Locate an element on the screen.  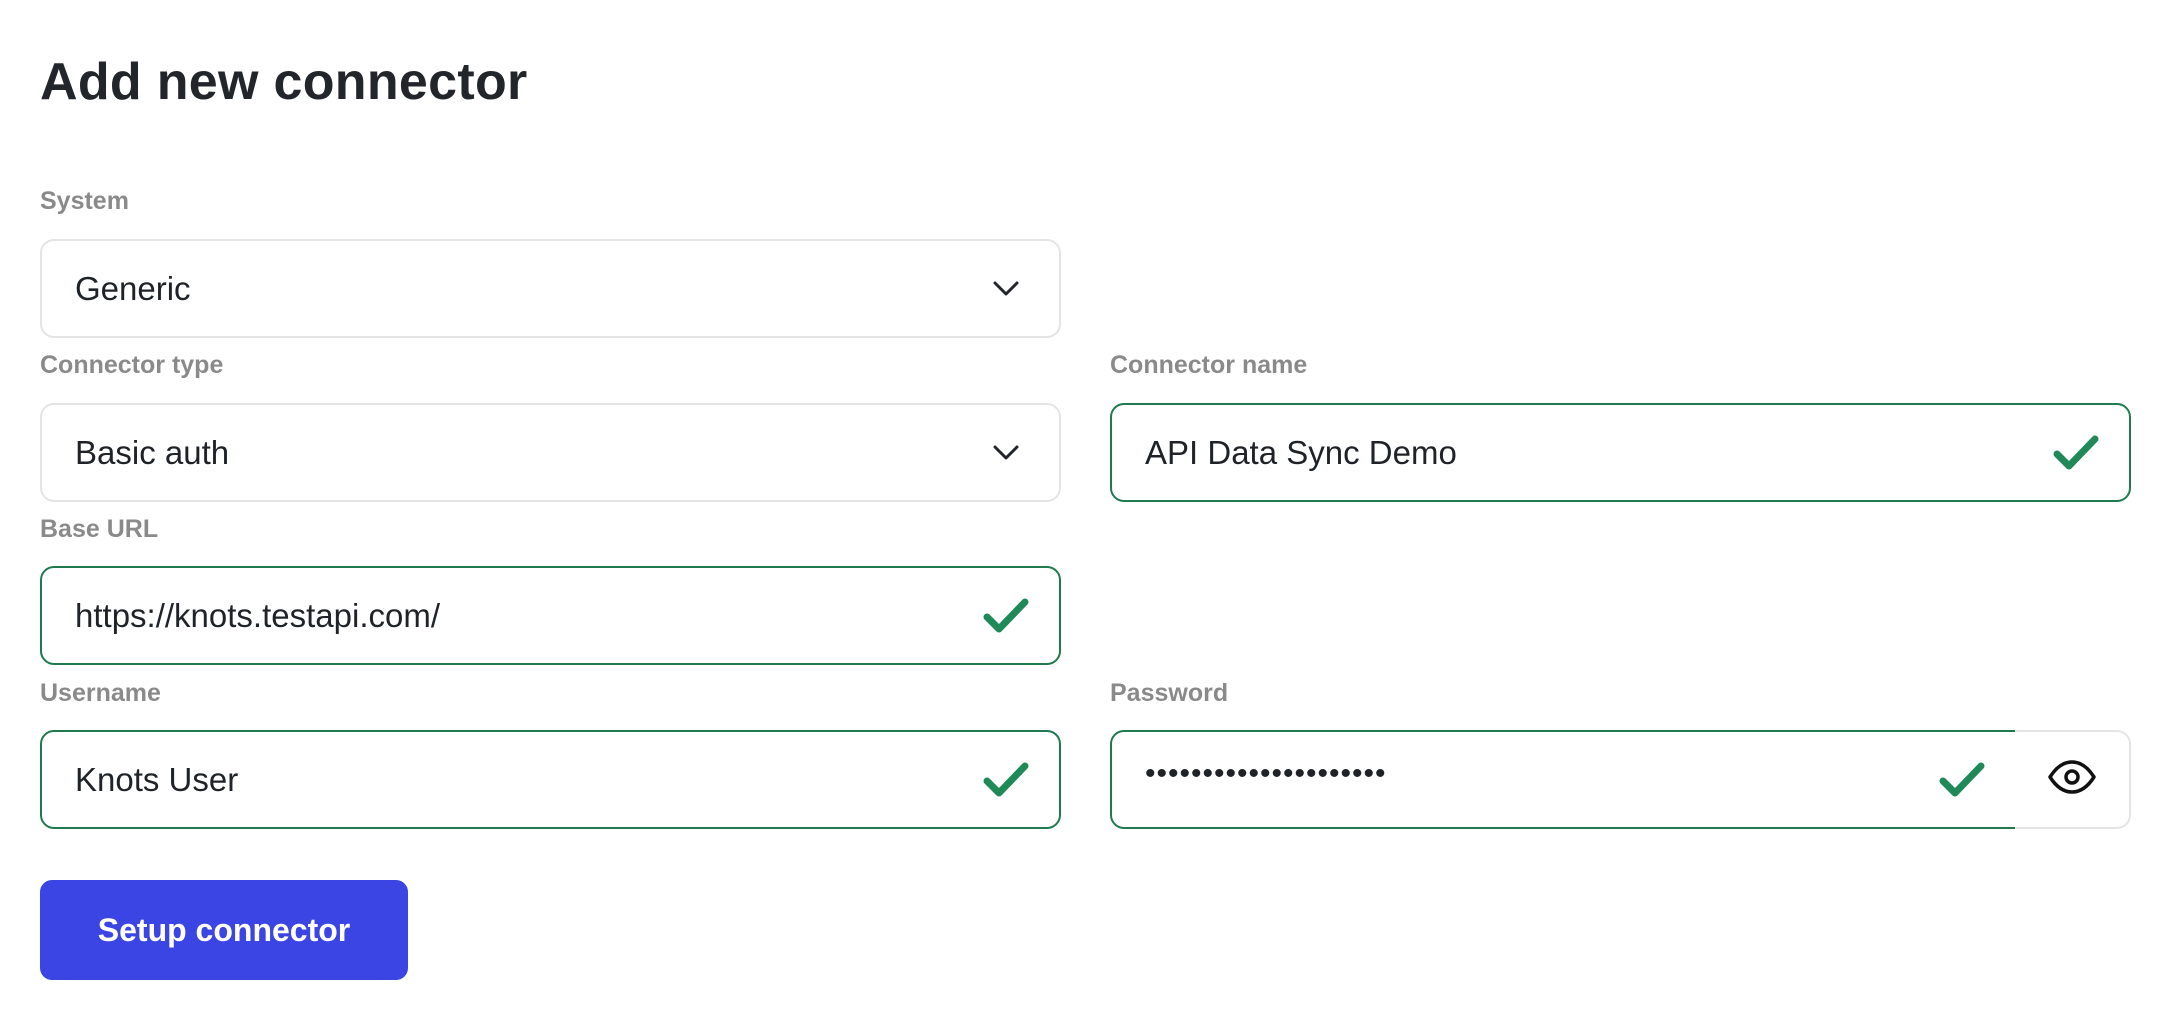
username-label: Username is located at coordinates (100, 693).